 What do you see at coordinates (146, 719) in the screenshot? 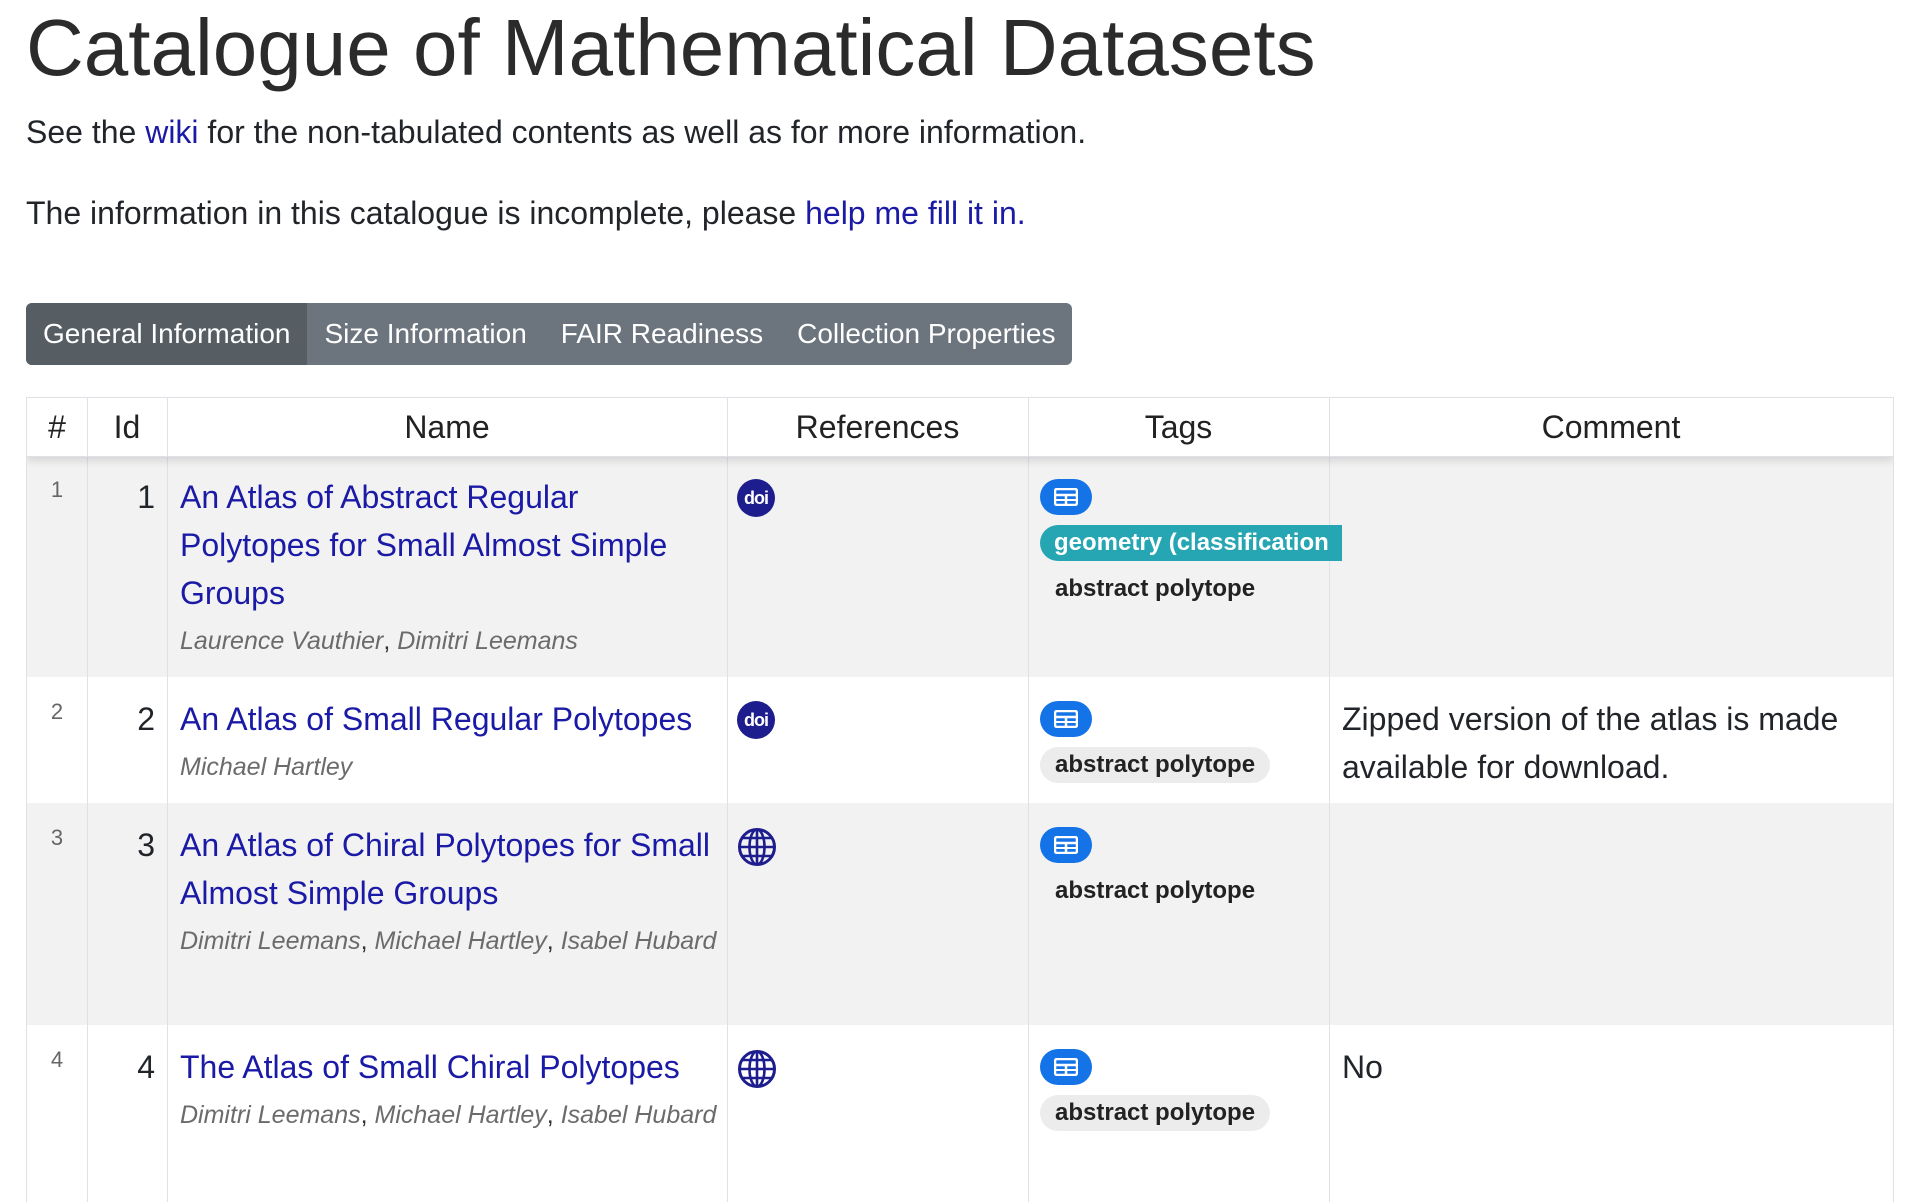
I see `row-id: 2` at bounding box center [146, 719].